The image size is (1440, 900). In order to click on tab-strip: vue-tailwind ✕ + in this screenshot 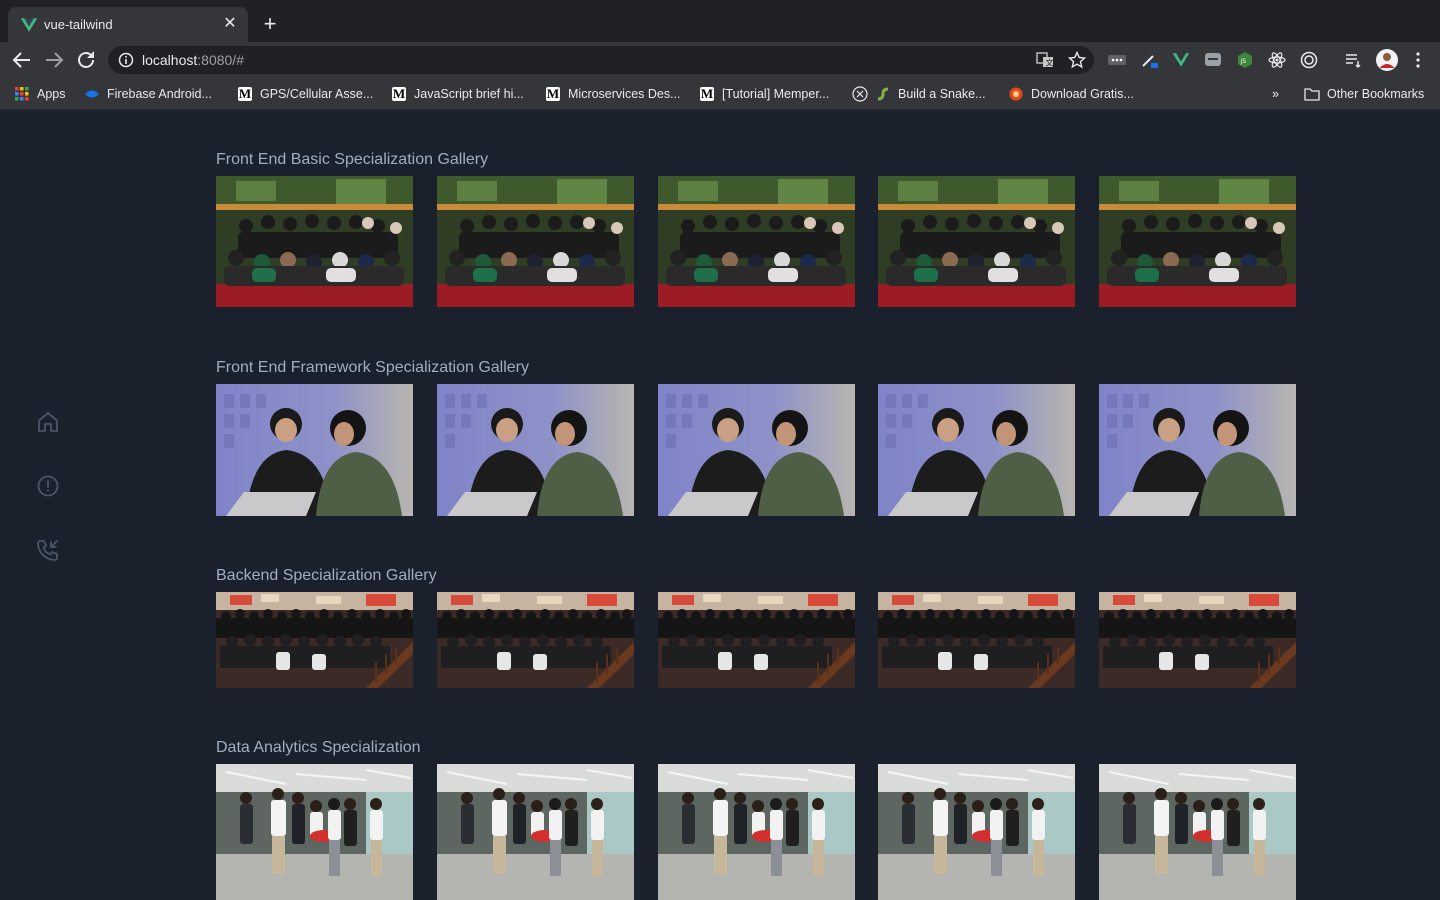, I will do `click(720, 21)`.